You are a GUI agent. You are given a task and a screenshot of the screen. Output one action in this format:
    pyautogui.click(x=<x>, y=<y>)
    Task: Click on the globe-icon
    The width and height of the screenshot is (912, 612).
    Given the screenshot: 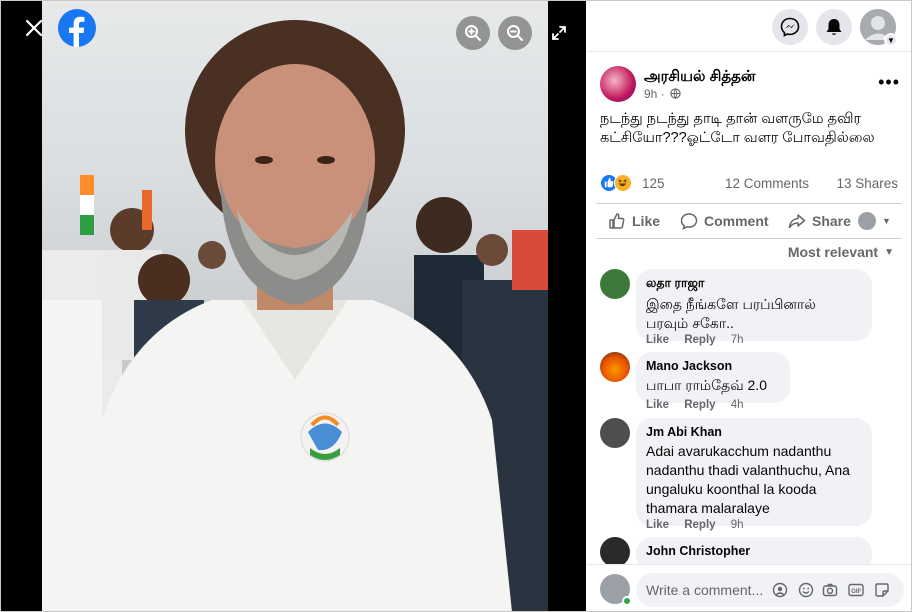 What is the action you would take?
    pyautogui.click(x=675, y=93)
    